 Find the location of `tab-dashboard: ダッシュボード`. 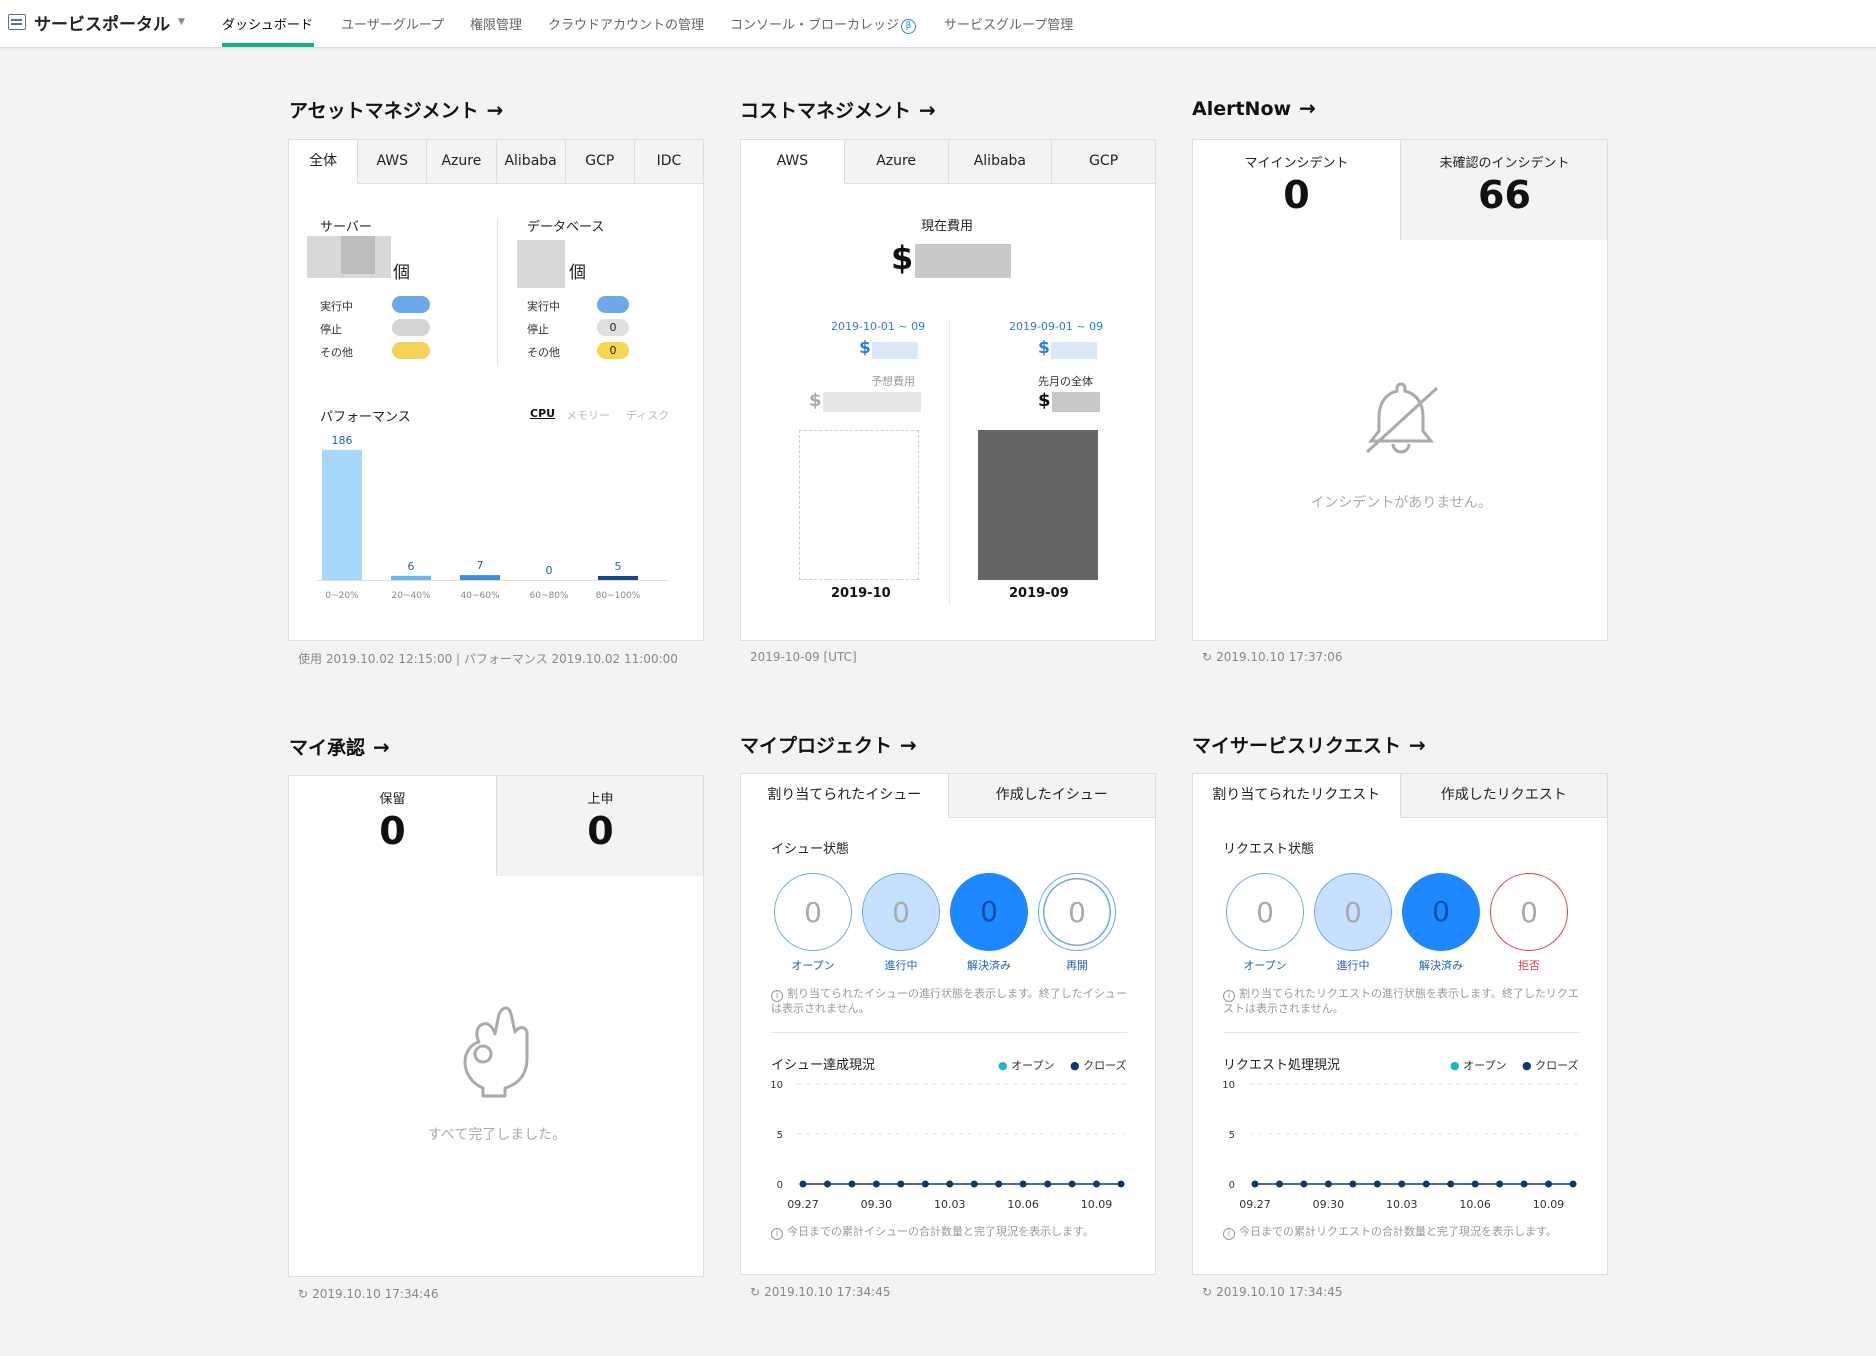

tab-dashboard: ダッシュボード is located at coordinates (267, 23).